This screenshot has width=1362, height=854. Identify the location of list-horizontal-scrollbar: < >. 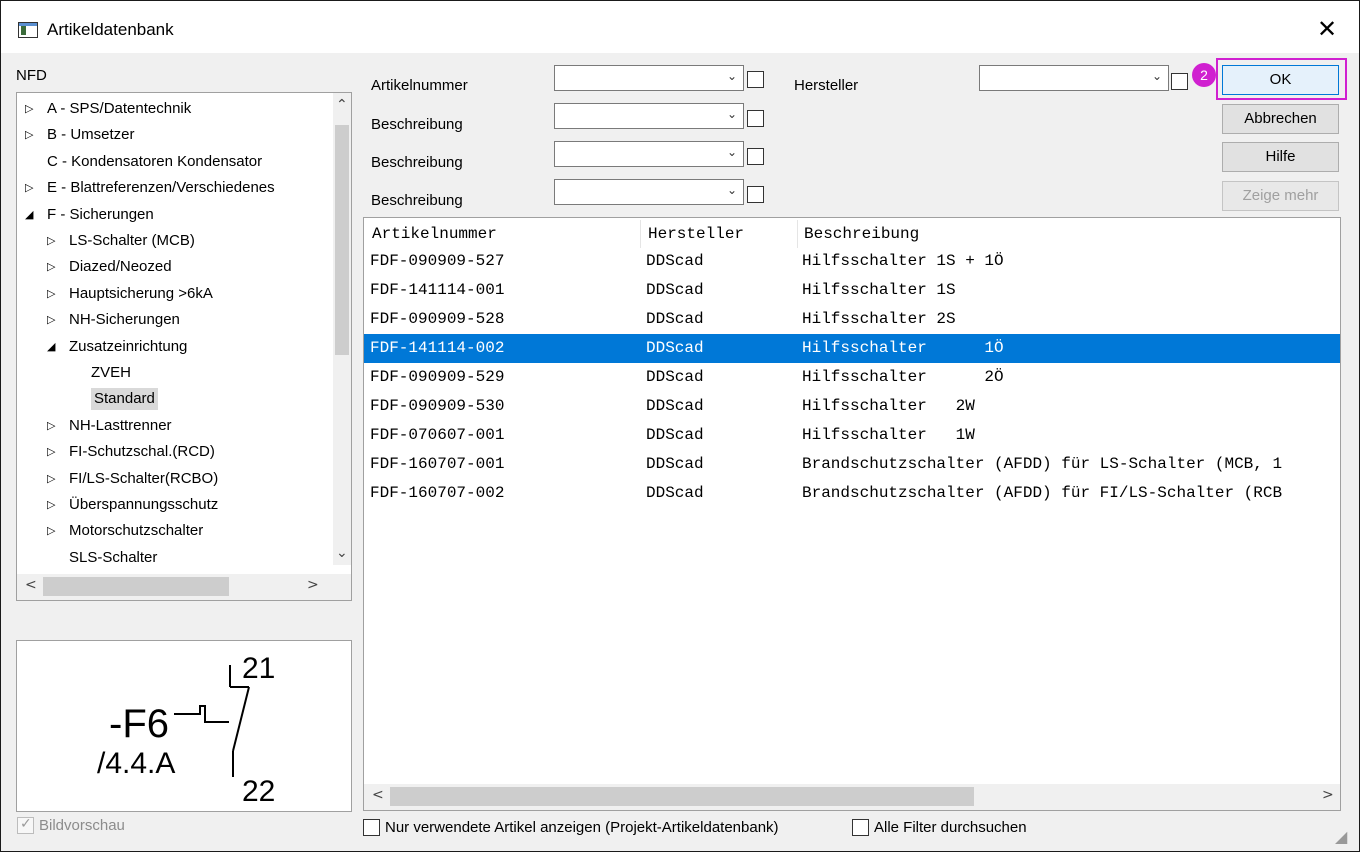
(852, 797).